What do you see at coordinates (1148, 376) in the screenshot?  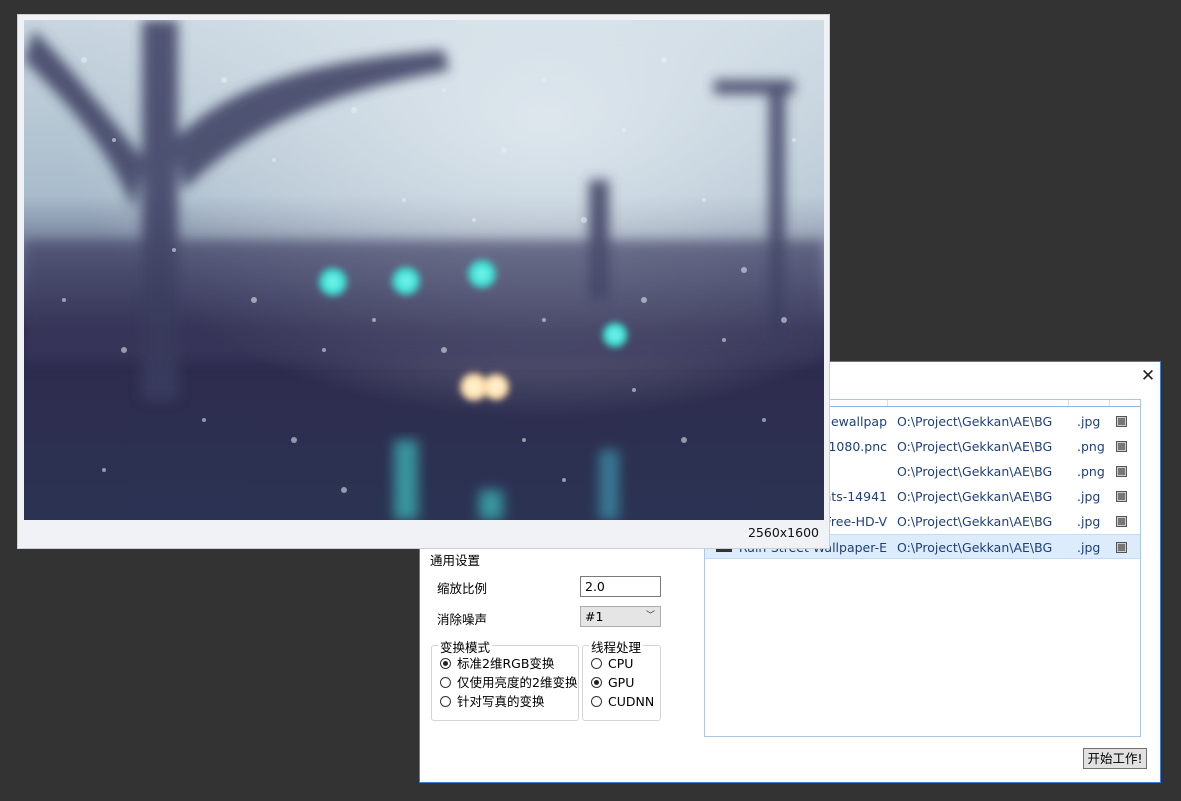 I see `close-icon: ✕` at bounding box center [1148, 376].